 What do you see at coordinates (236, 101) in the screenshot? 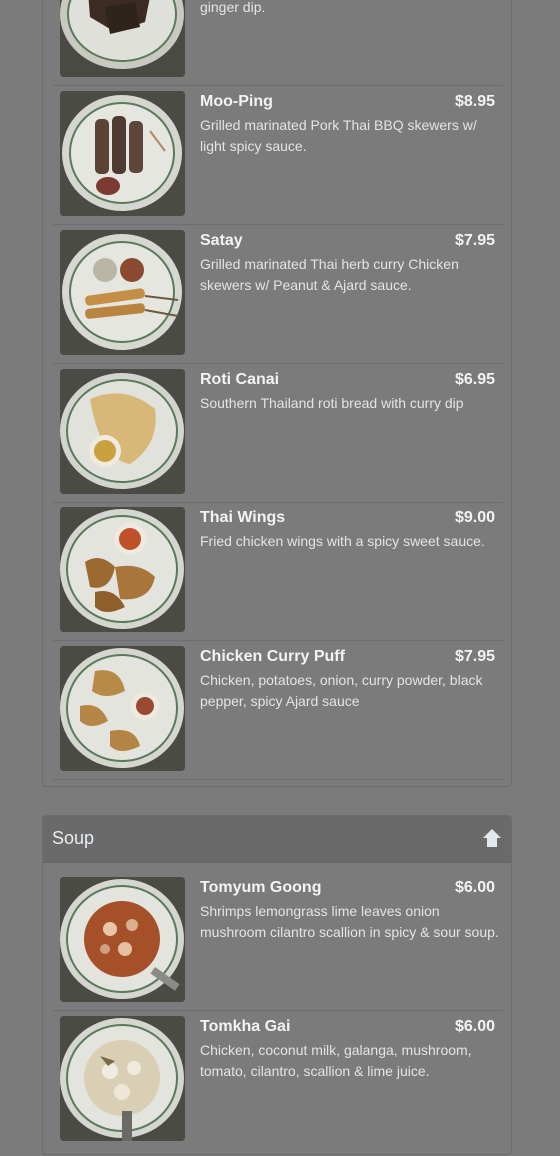
I see `menu-item-name: Moo-Ping` at bounding box center [236, 101].